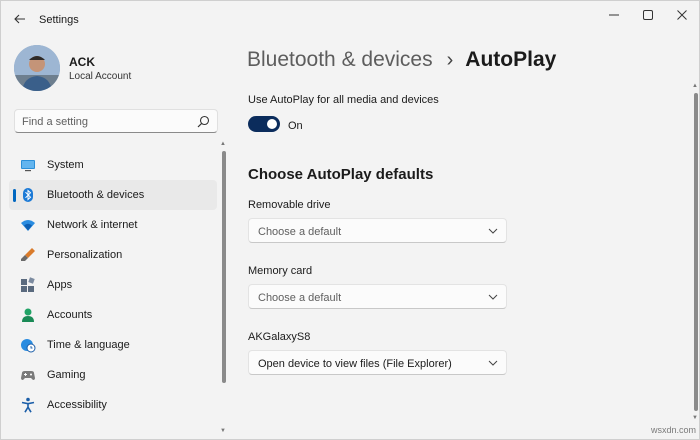  I want to click on sidebar-item-gaming: Gaming, so click(113, 375).